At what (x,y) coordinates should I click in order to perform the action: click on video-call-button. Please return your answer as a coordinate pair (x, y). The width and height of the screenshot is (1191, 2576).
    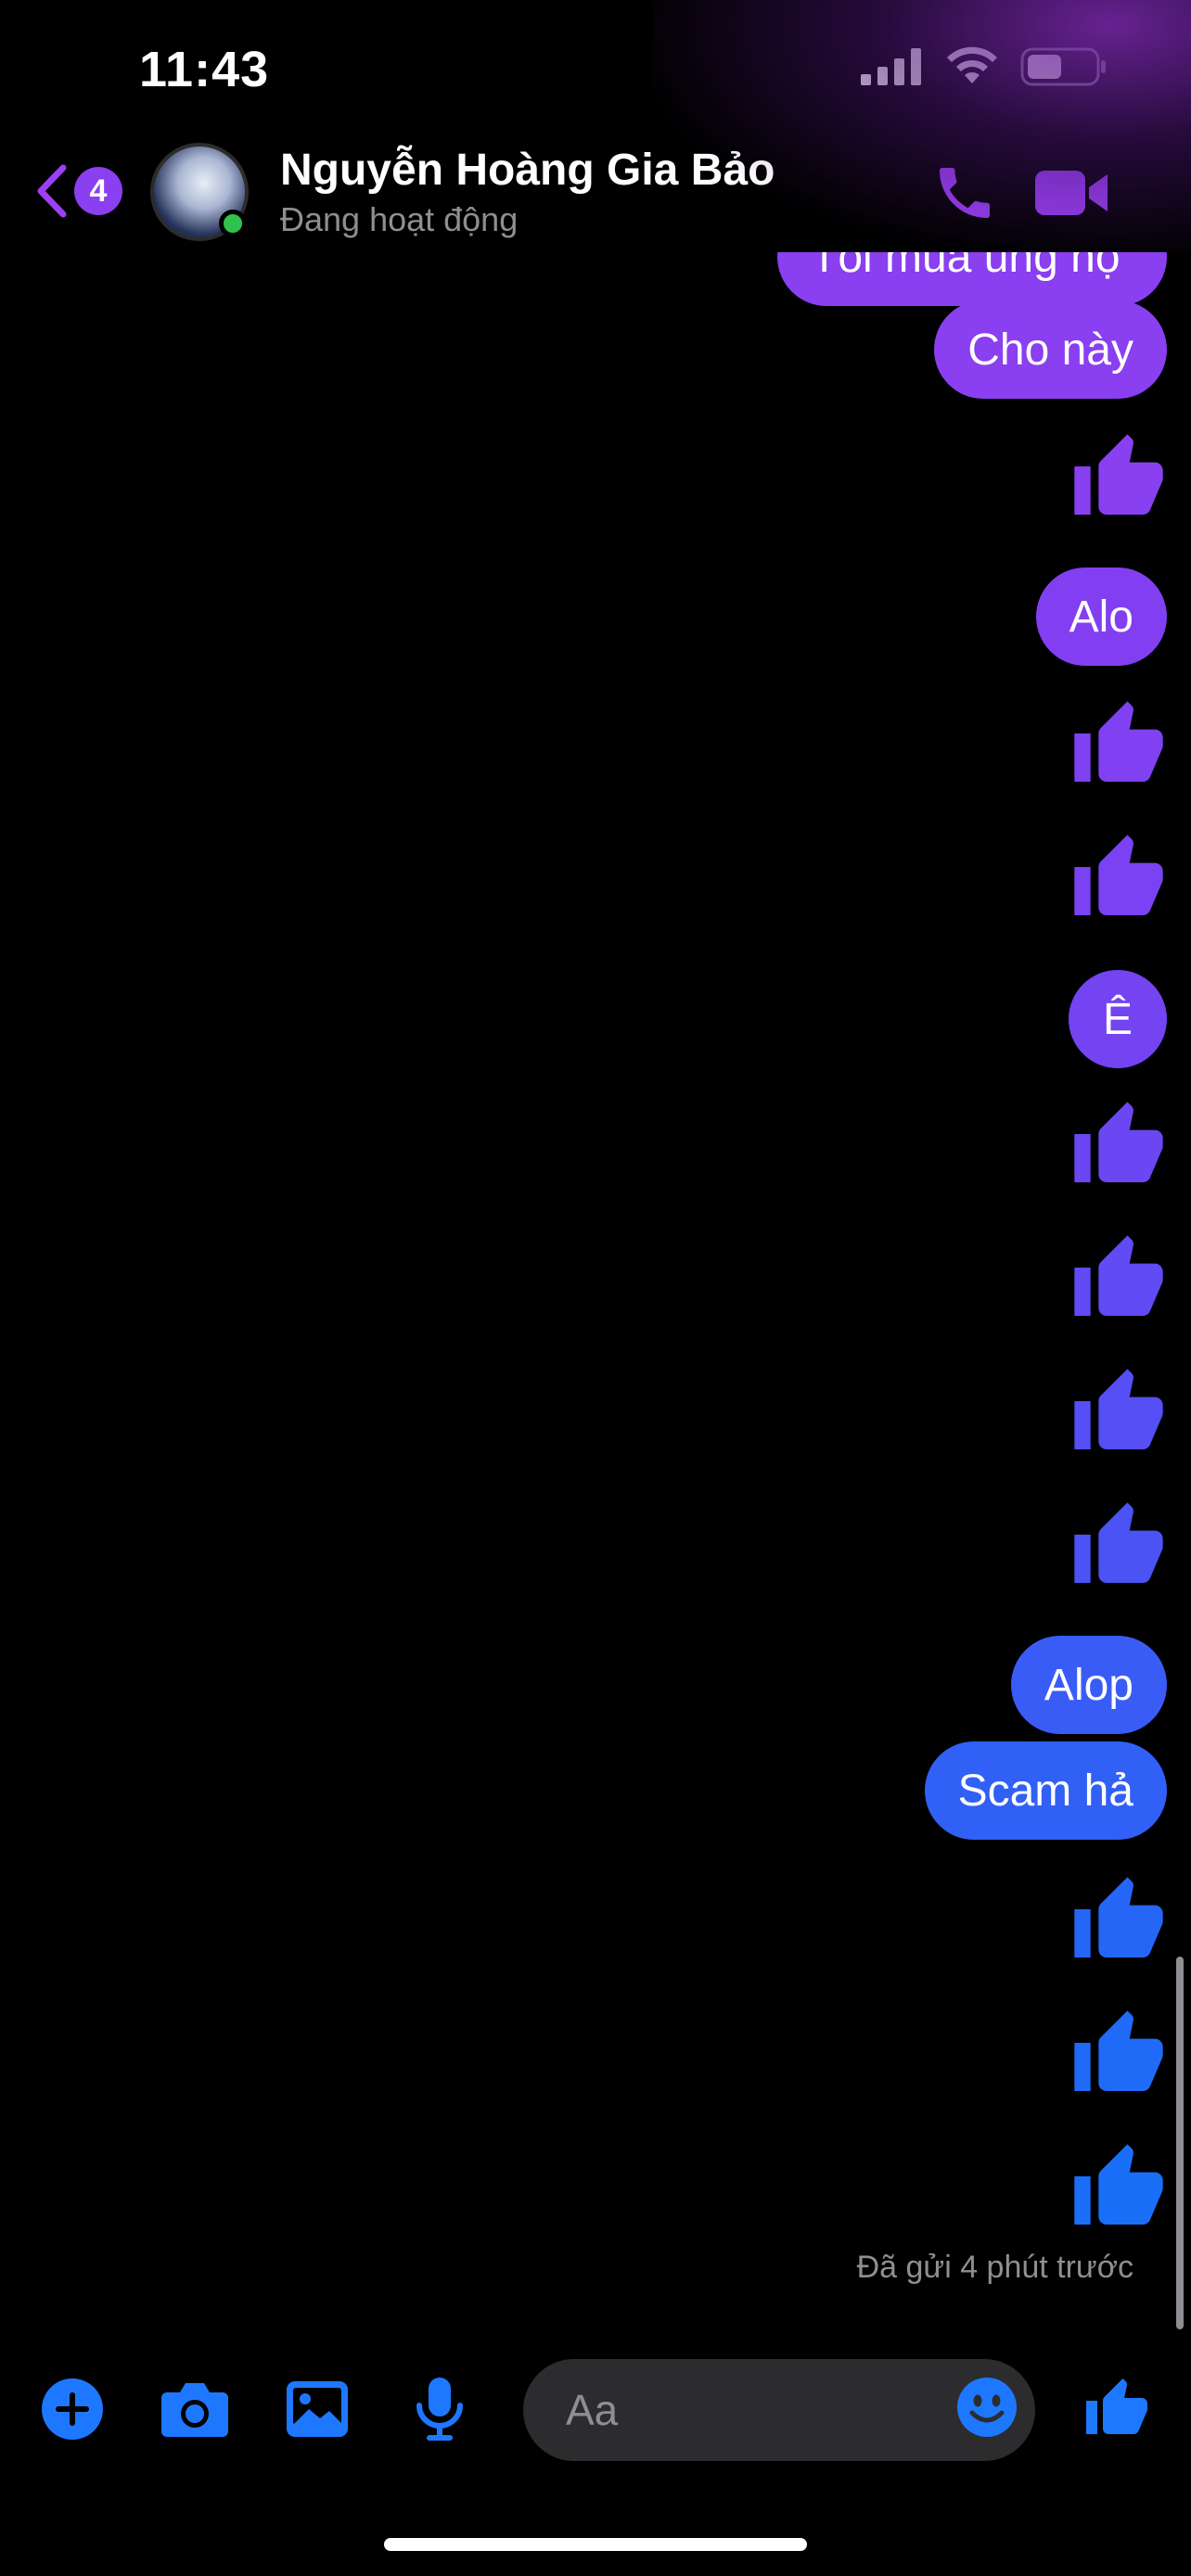
    Looking at the image, I should click on (1071, 192).